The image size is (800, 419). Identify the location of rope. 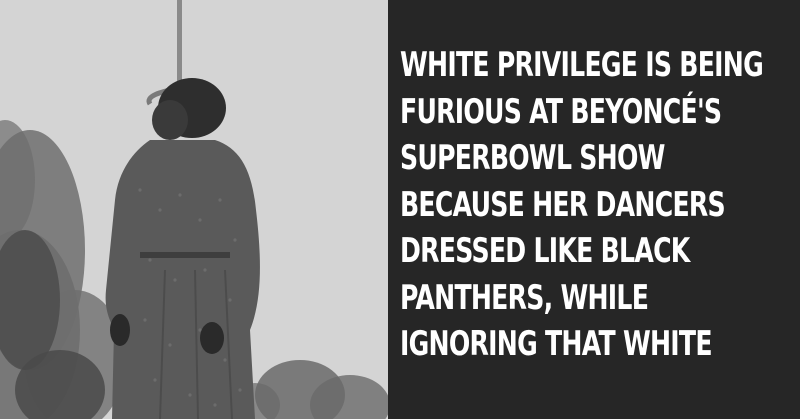
(179, 46).